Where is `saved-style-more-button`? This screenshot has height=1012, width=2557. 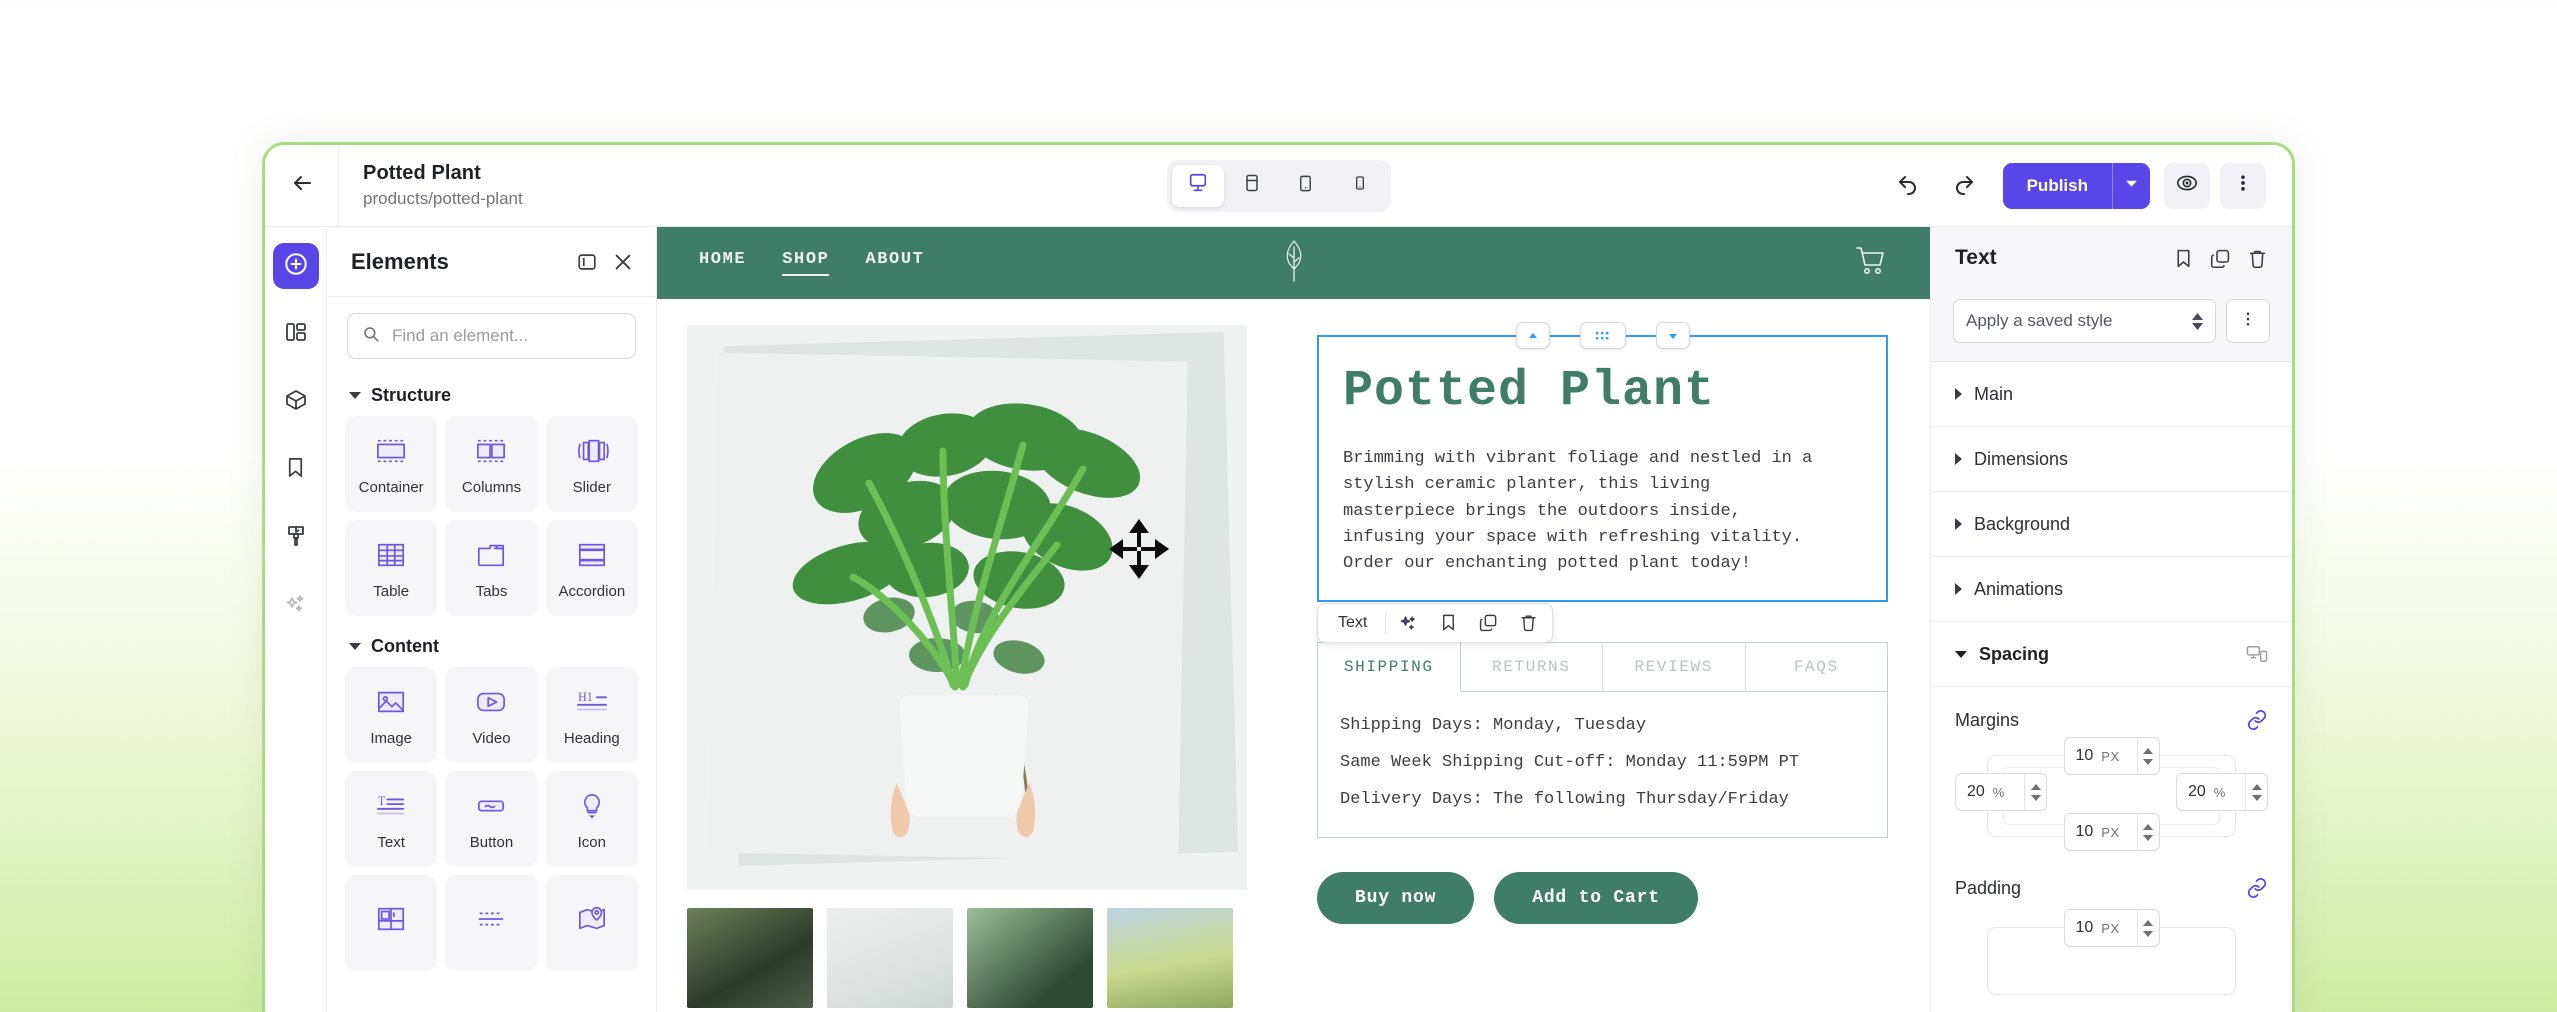 saved-style-more-button is located at coordinates (2248, 321).